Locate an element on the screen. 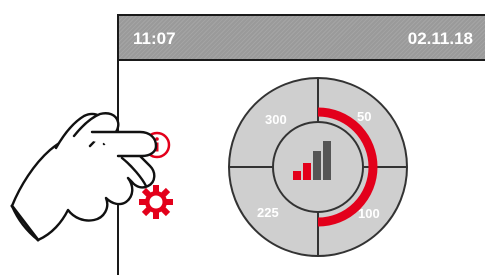  status-bar: 11:07 02.11.18 is located at coordinates (302, 38).